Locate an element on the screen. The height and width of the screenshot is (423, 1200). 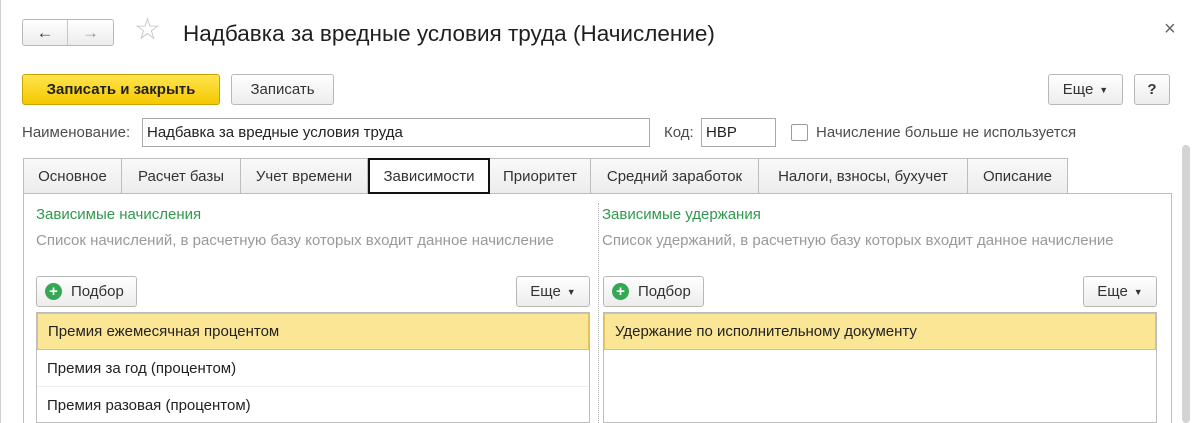
tab-average-earnings: Средний заработок is located at coordinates (675, 176).